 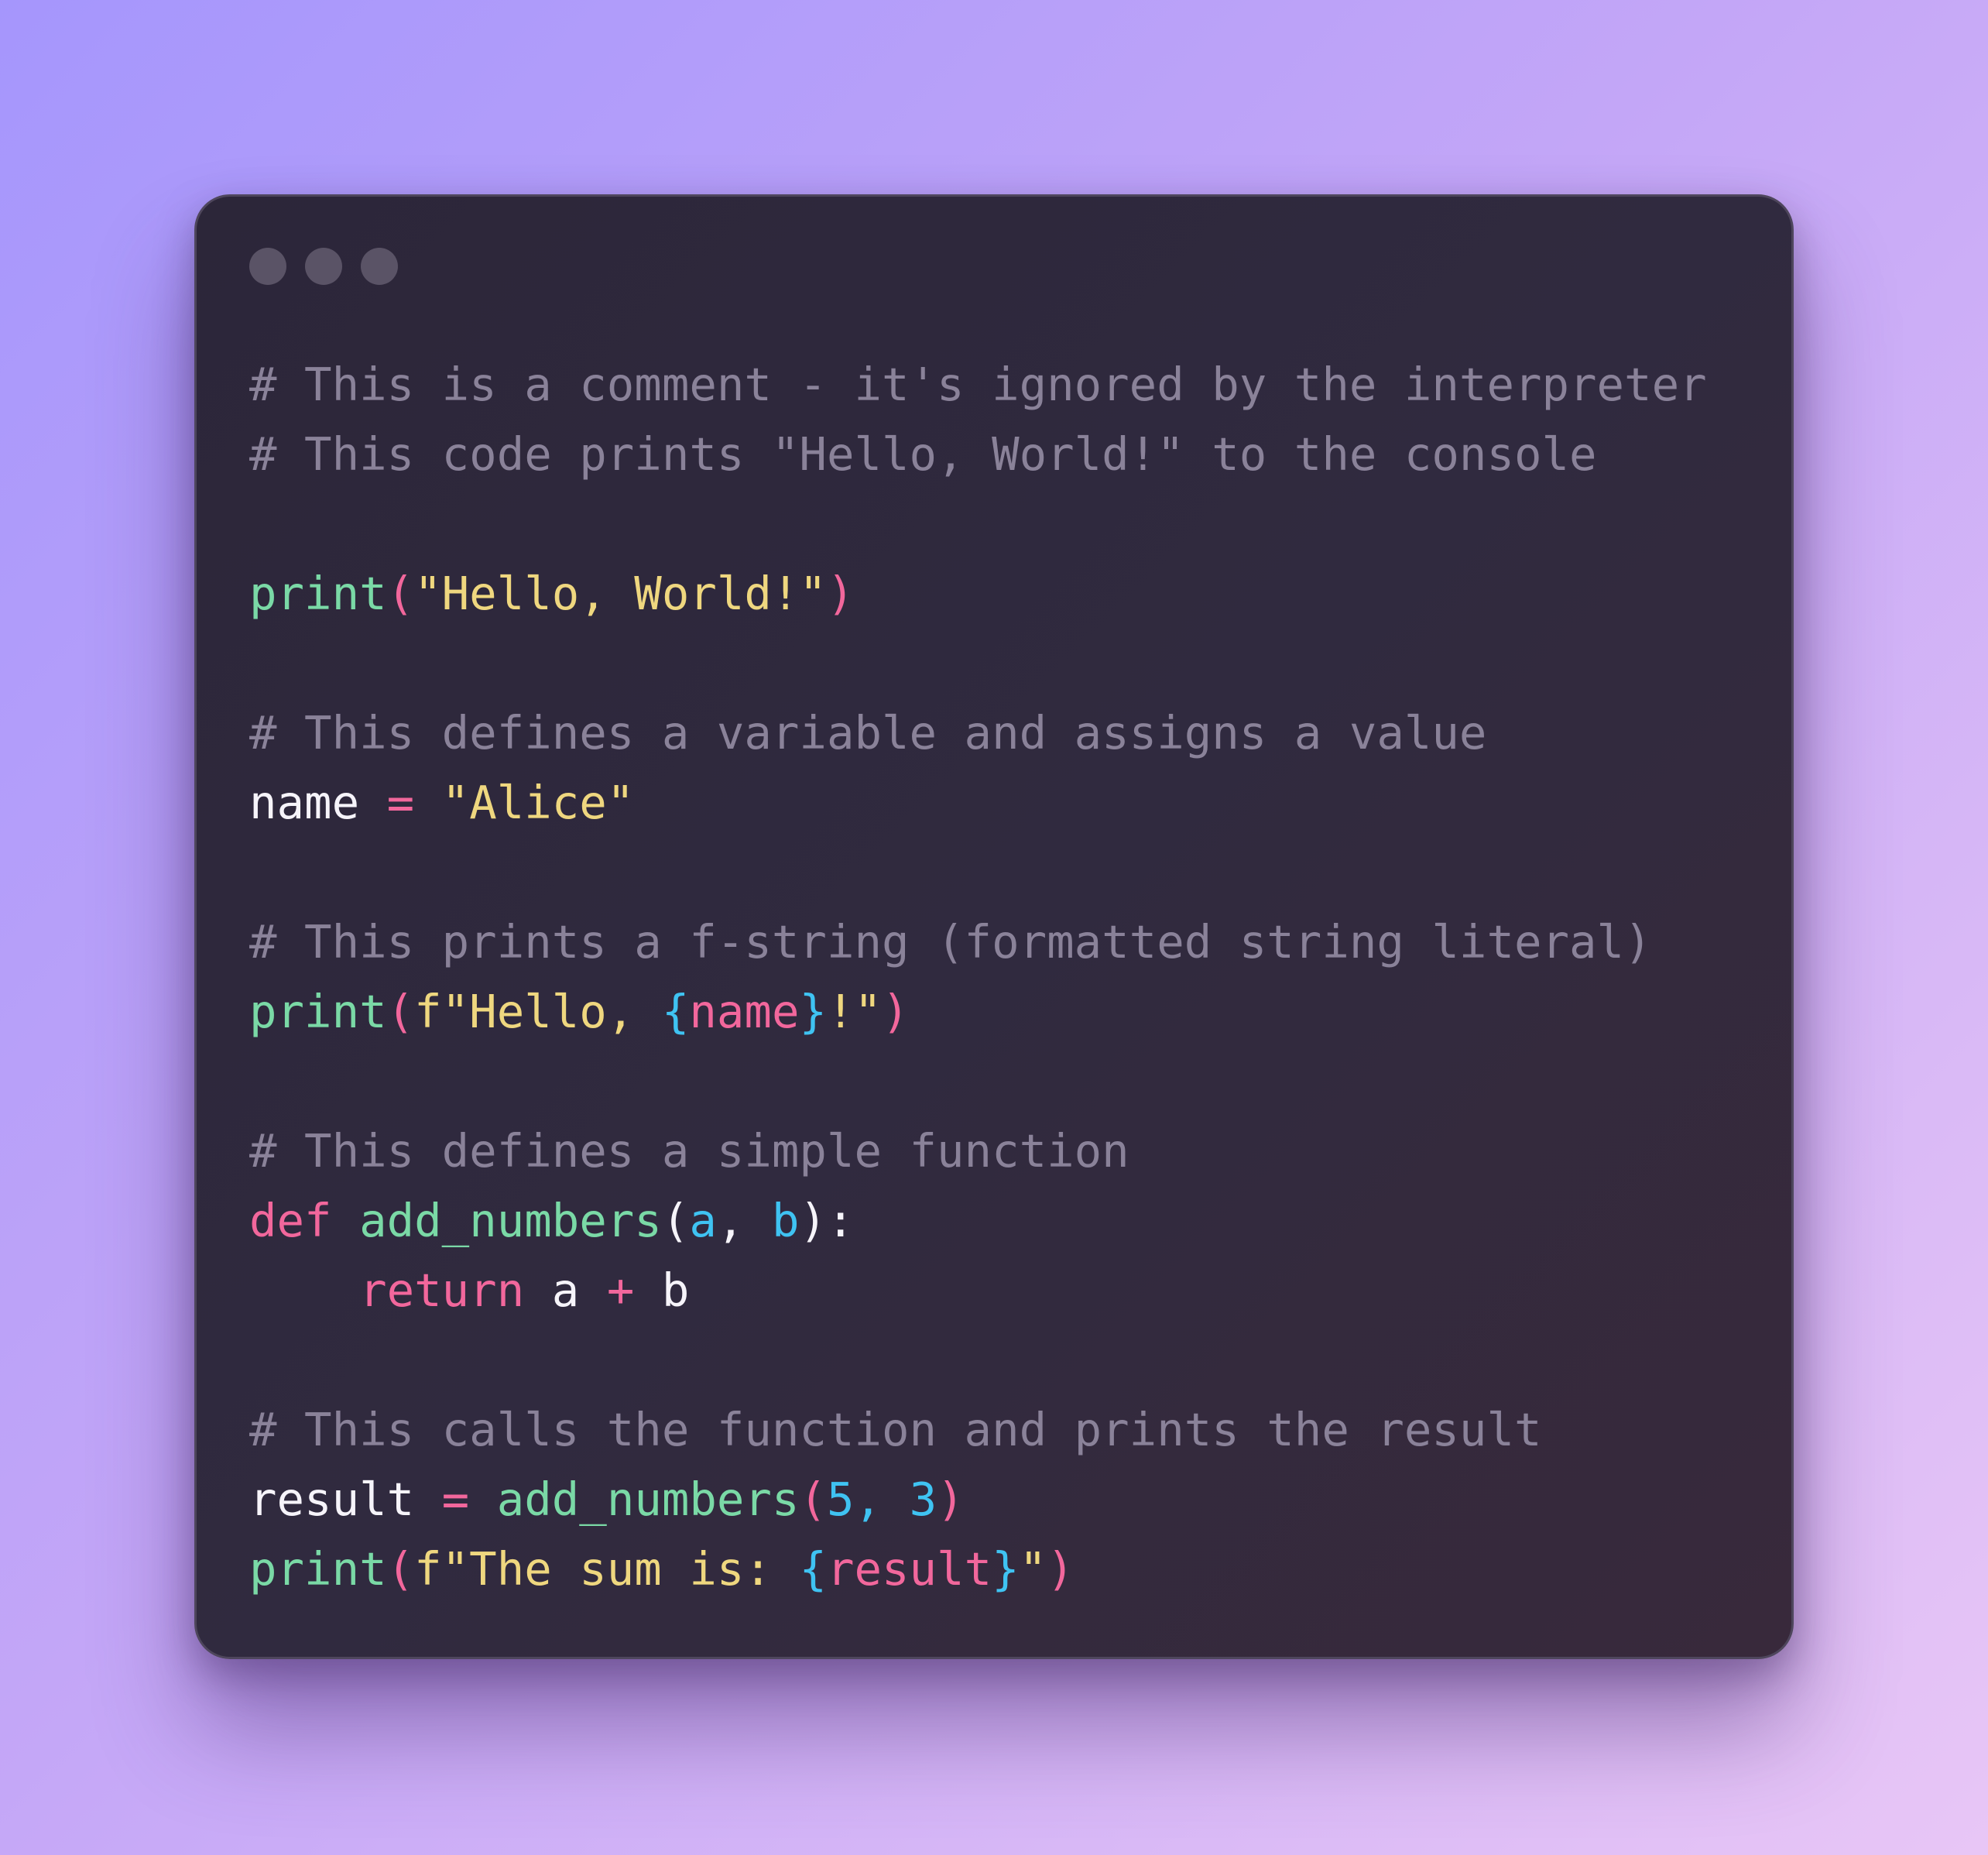 What do you see at coordinates (332, 1499) in the screenshot?
I see `variable-name: result` at bounding box center [332, 1499].